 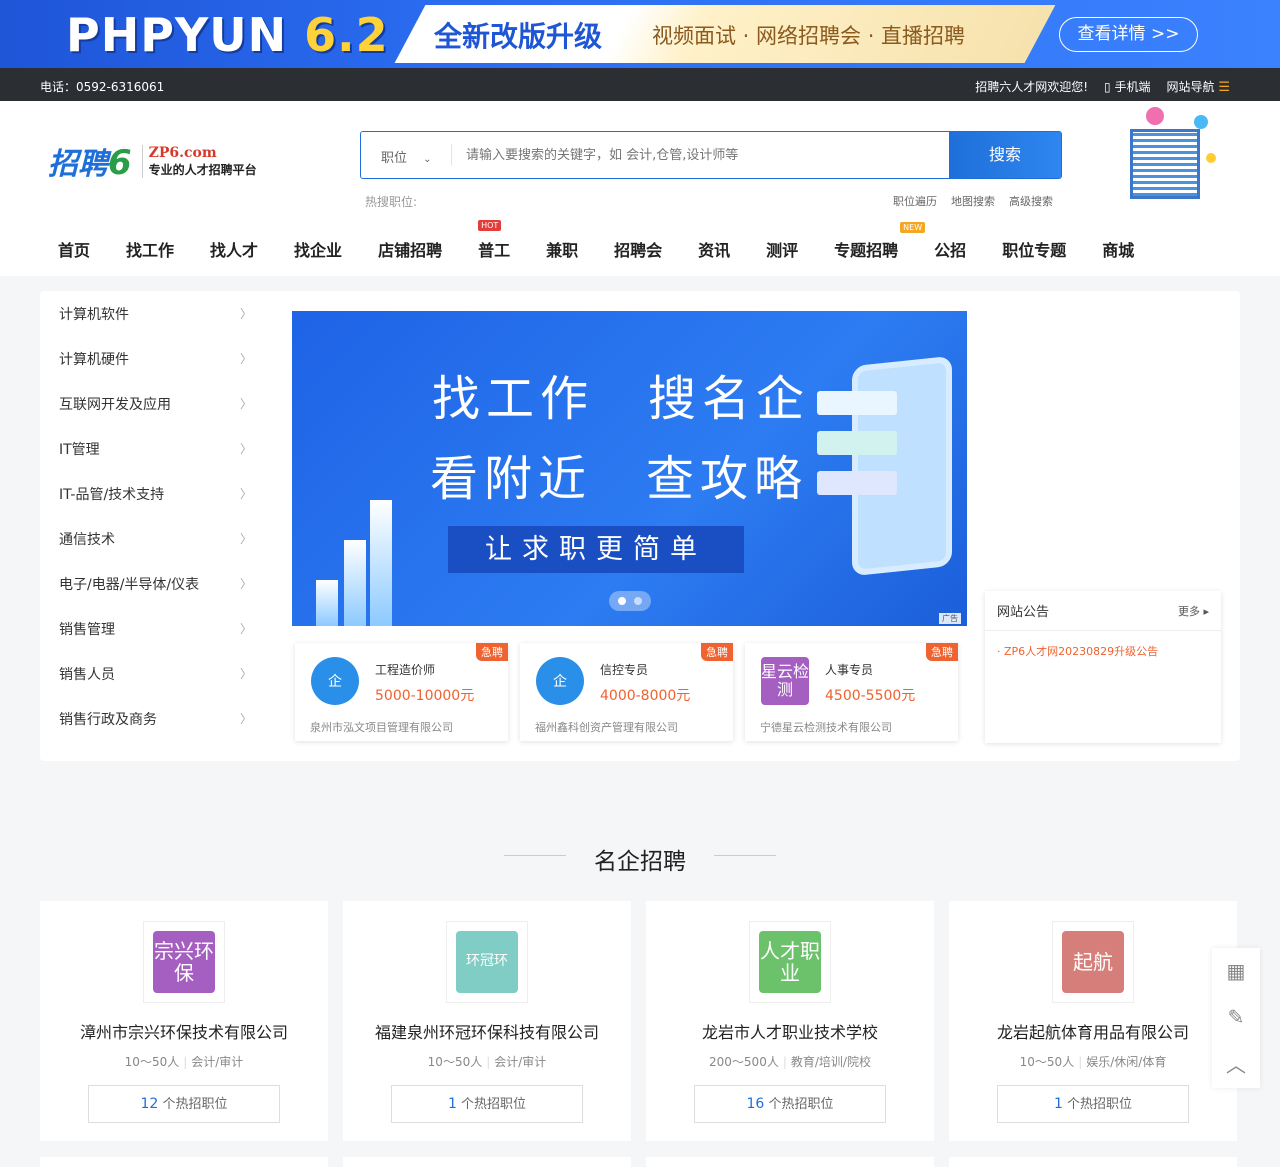 I want to click on nav-home: 首页, so click(x=74, y=249).